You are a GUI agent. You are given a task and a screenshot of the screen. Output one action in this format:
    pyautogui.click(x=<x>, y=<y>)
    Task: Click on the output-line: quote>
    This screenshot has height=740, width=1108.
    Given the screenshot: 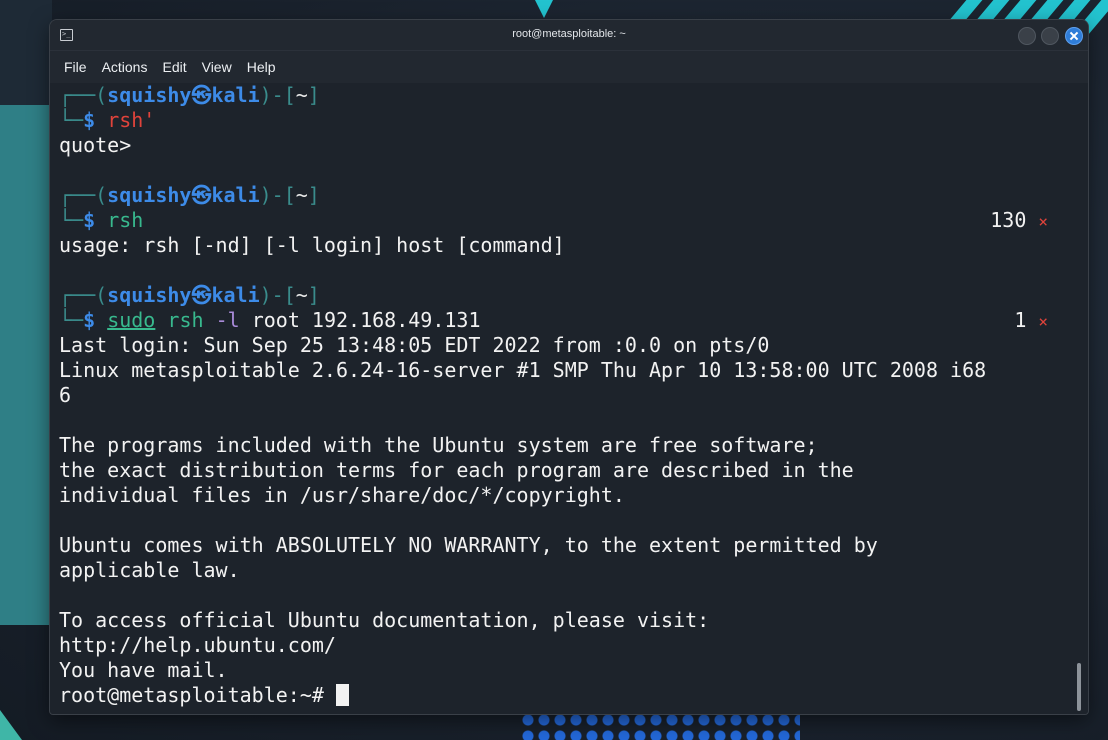 What is the action you would take?
    pyautogui.click(x=95, y=145)
    